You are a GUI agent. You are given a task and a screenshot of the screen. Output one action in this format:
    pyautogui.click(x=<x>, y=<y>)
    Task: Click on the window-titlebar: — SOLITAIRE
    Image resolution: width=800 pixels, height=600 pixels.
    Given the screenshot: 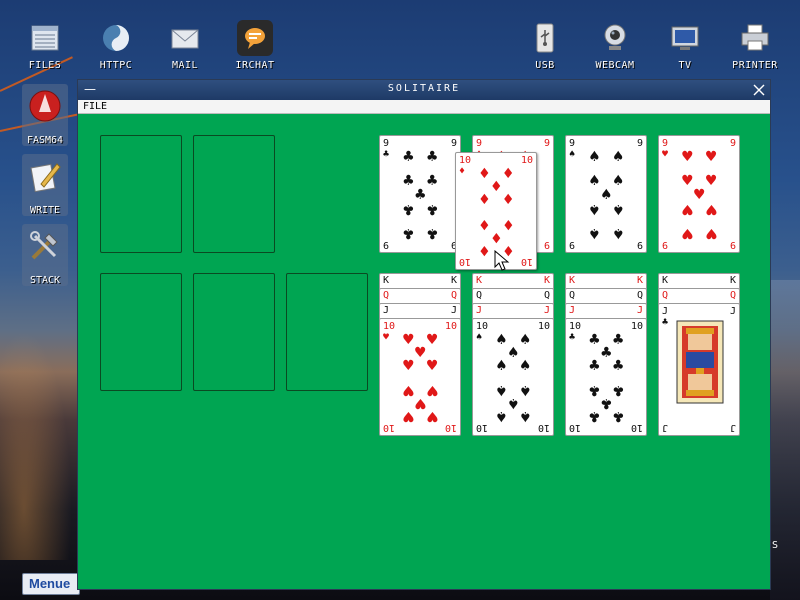 What is the action you would take?
    pyautogui.click(x=424, y=90)
    